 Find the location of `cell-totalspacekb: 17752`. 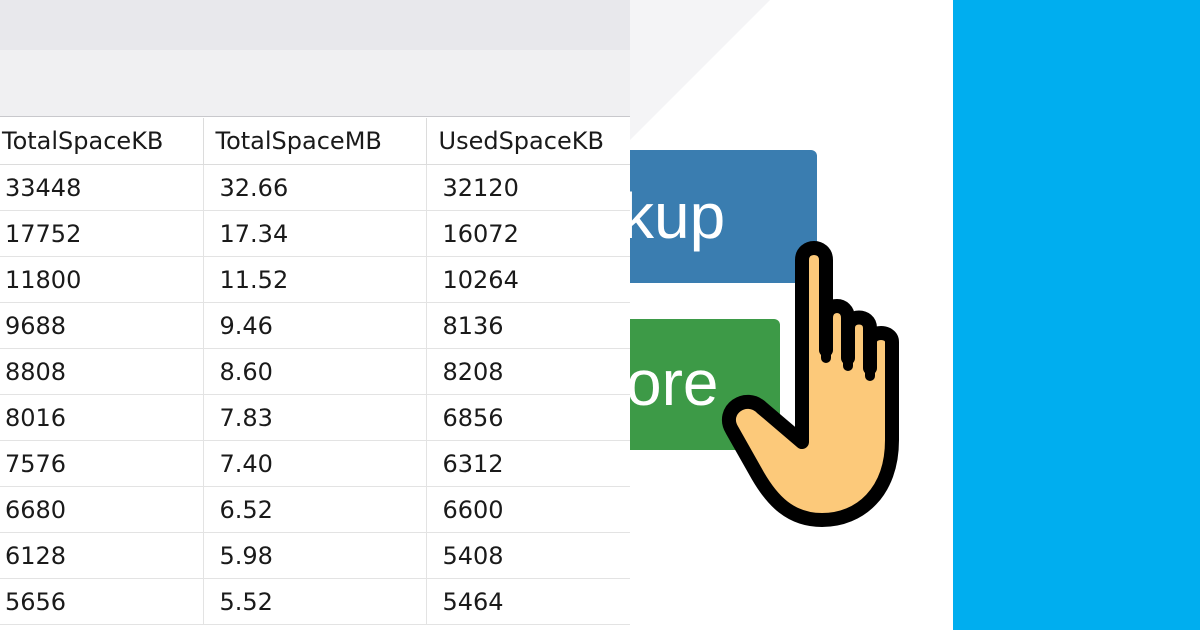

cell-totalspacekb: 17752 is located at coordinates (102, 233).